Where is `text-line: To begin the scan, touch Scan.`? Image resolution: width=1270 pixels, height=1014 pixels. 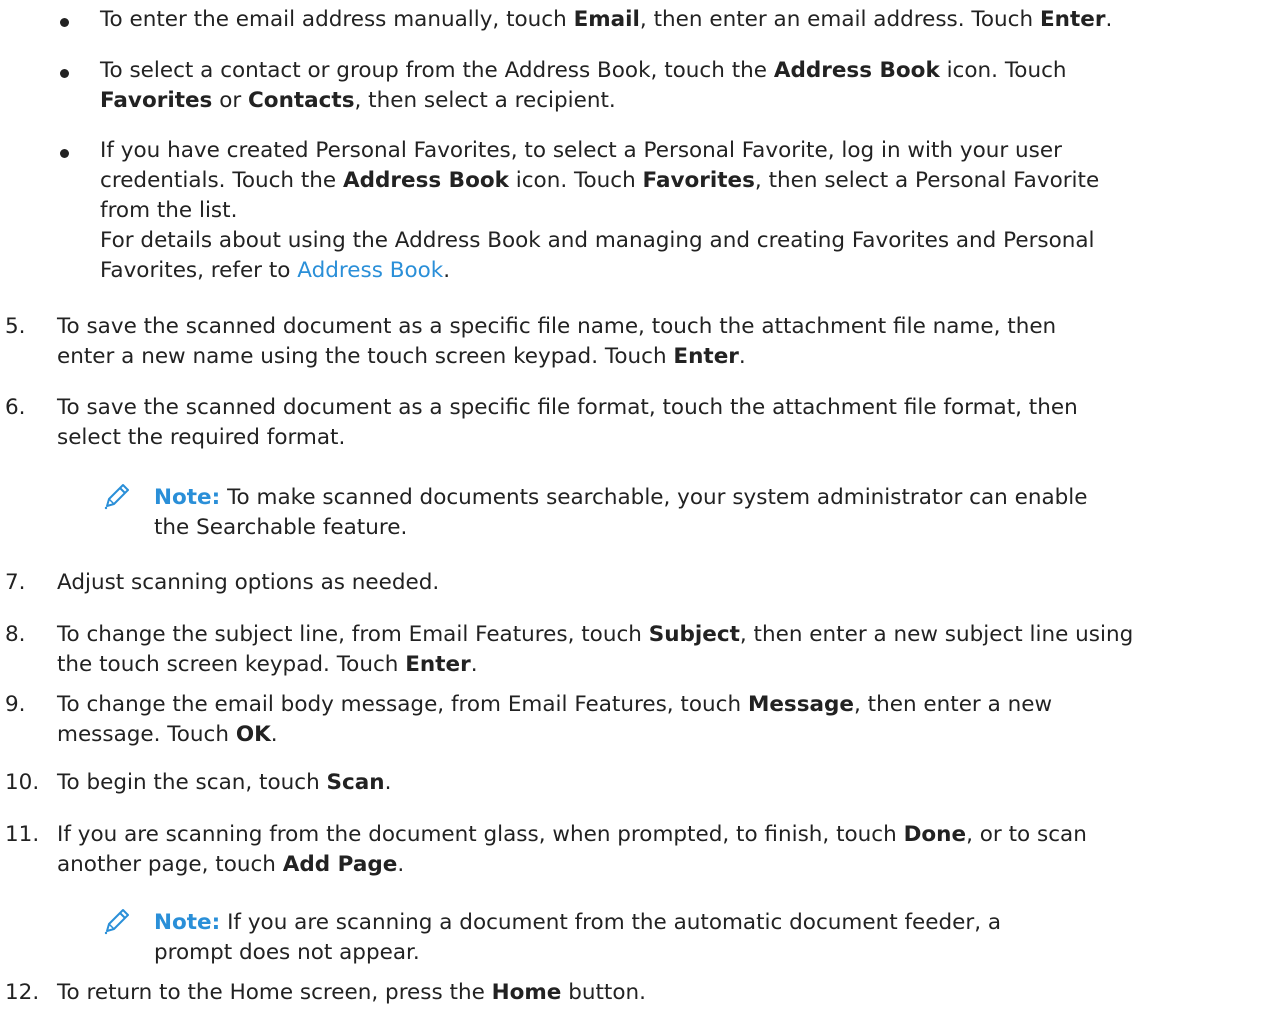 text-line: To begin the scan, touch Scan. is located at coordinates (659, 783).